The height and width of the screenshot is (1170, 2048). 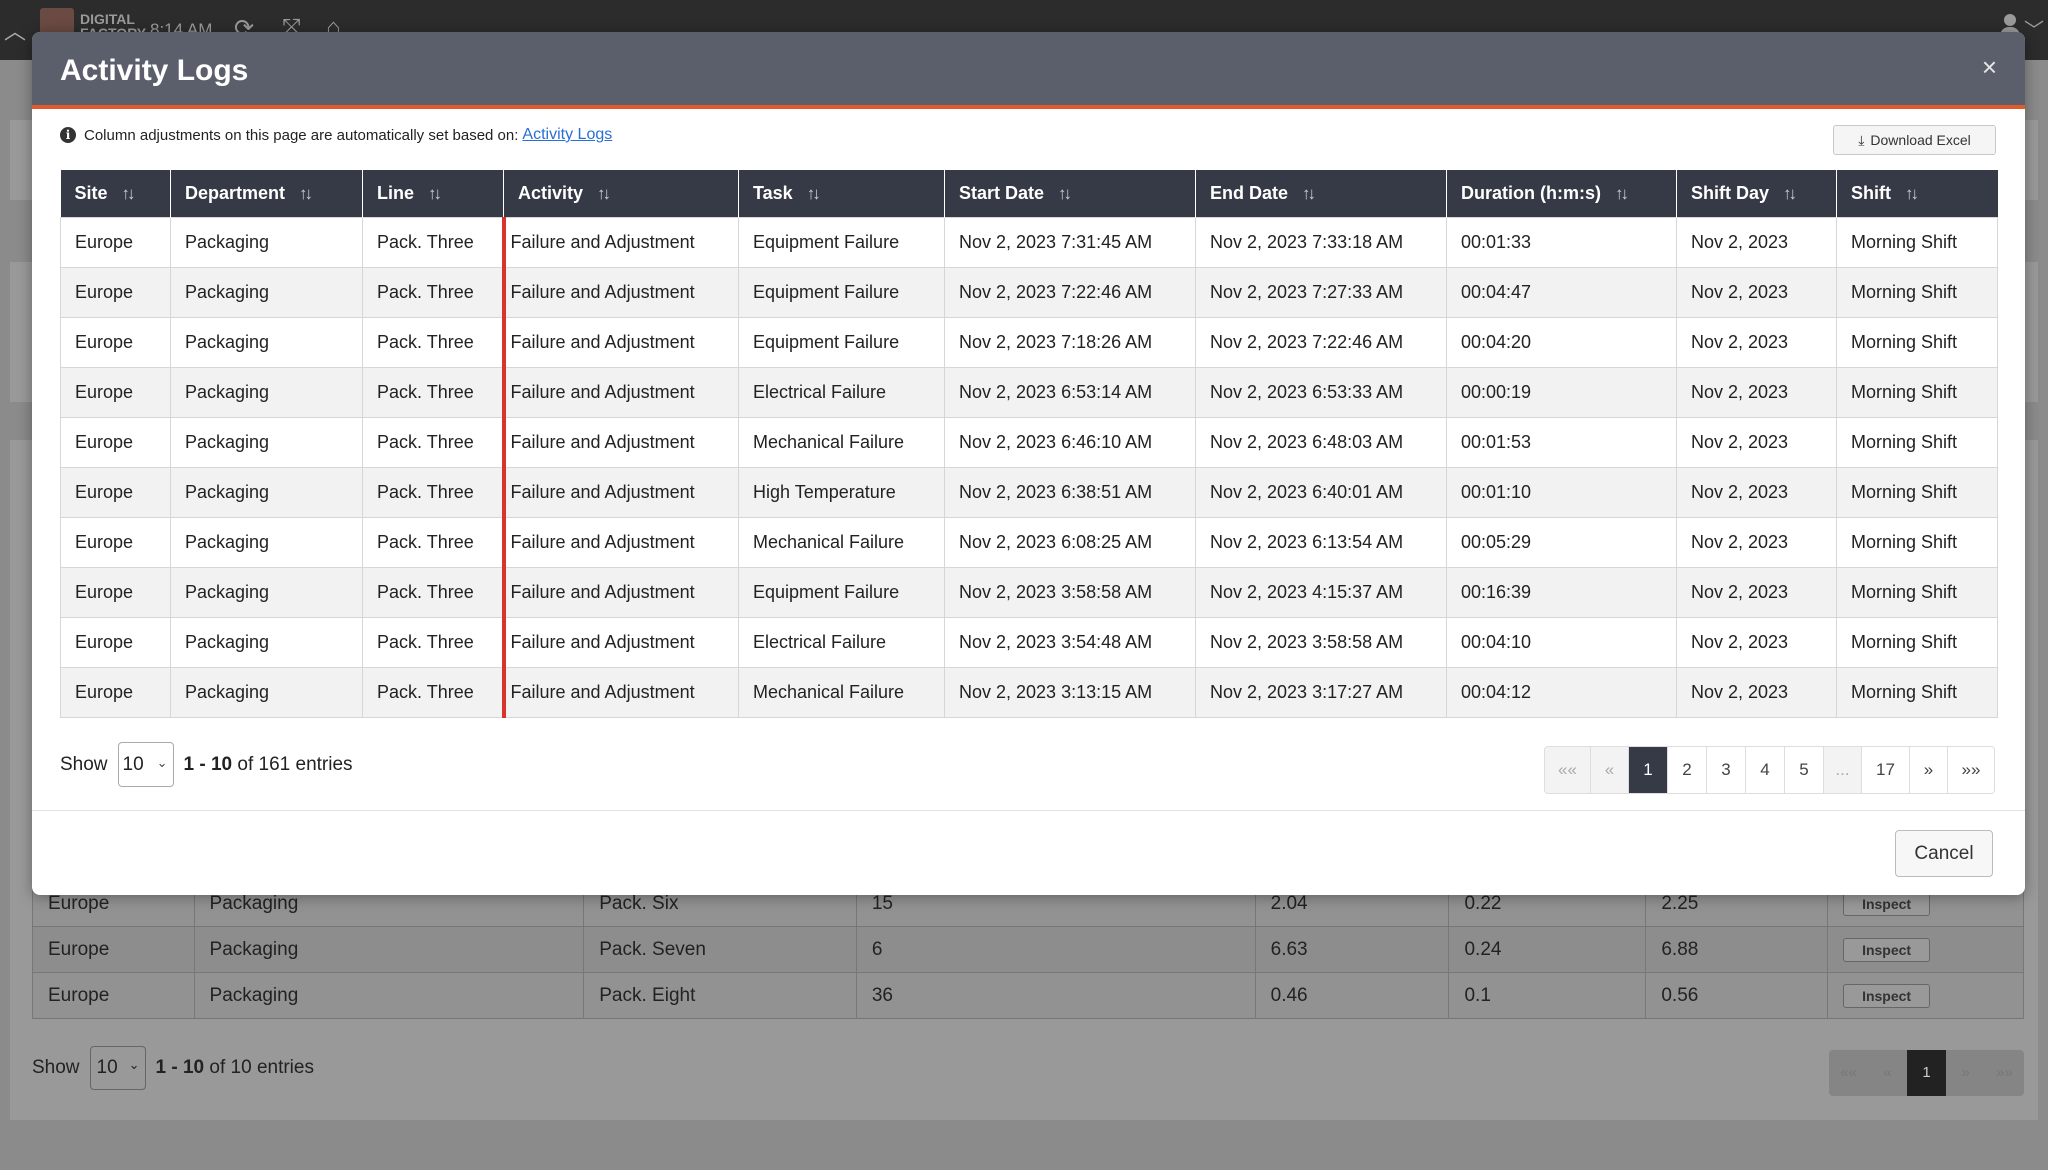 I want to click on table-cell: Nov 2, 2023 6:48:03 AM, so click(x=1321, y=442).